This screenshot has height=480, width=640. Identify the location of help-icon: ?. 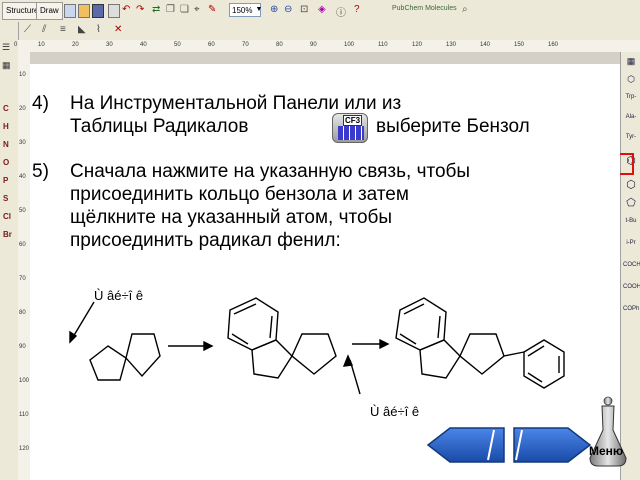
(359, 10).